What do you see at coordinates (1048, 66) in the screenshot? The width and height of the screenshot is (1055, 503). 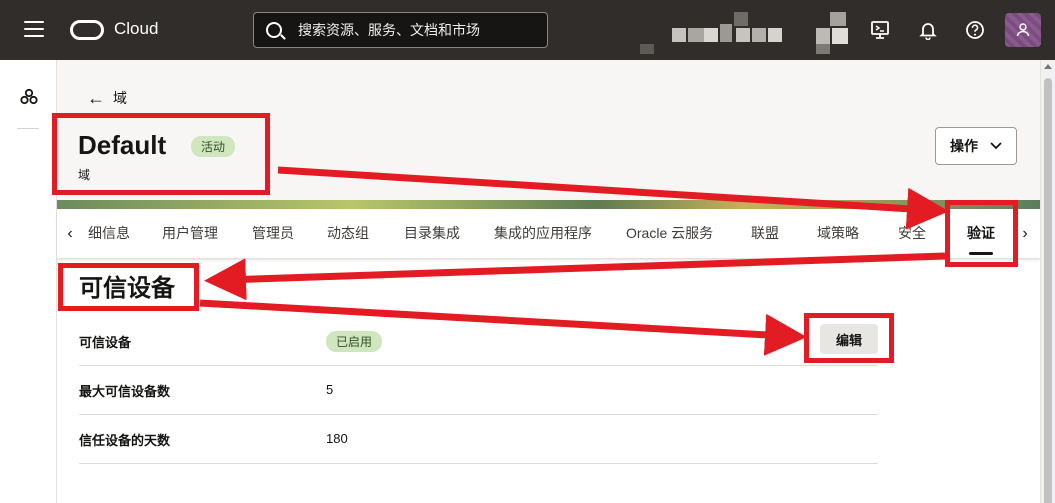 I see `scroll-up-icon` at bounding box center [1048, 66].